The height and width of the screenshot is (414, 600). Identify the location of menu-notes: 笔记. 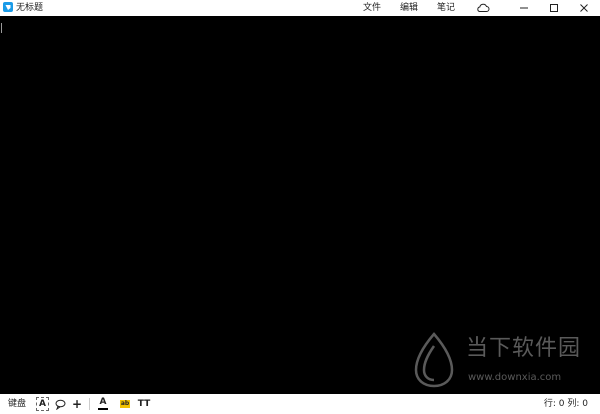
(446, 8).